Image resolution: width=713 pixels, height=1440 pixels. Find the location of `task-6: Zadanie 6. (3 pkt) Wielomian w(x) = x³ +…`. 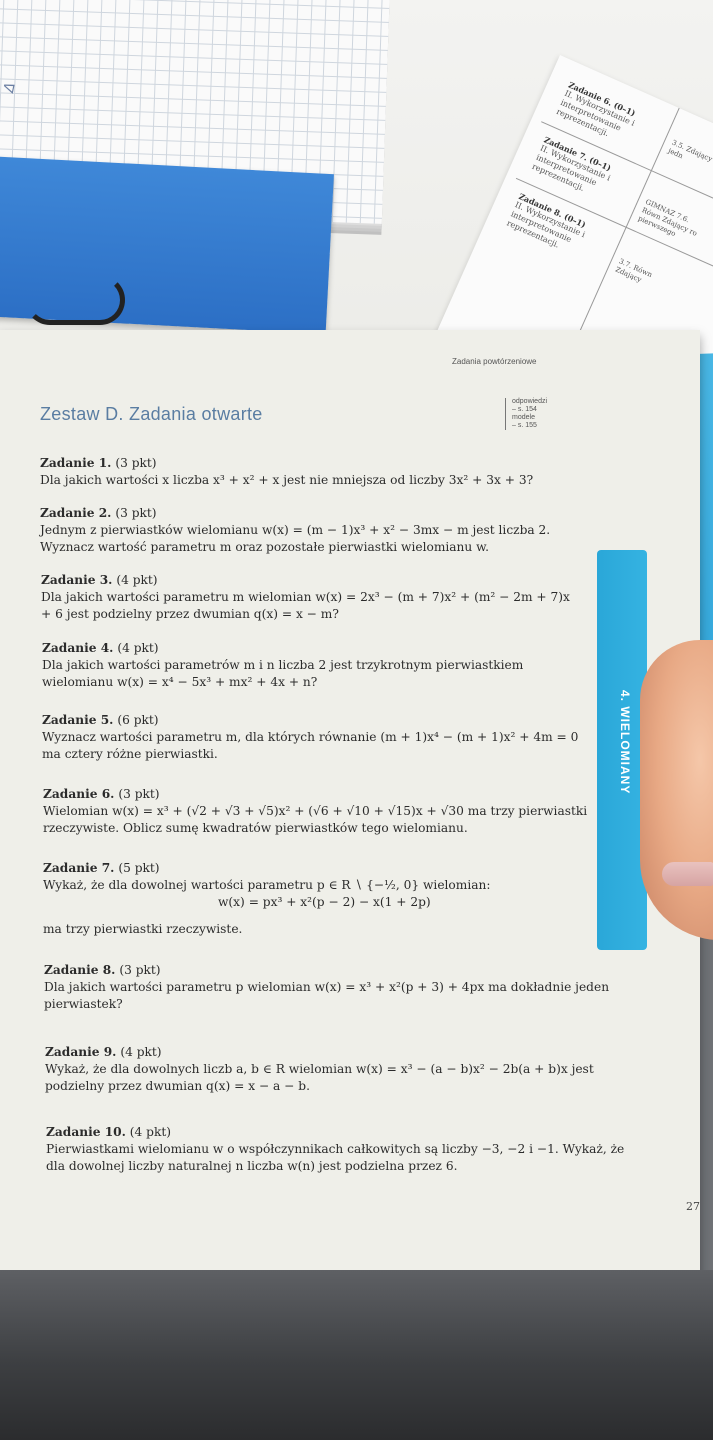

task-6: Zadanie 6. (3 pkt) Wielomian w(x) = x³ +… is located at coordinates (318, 811).